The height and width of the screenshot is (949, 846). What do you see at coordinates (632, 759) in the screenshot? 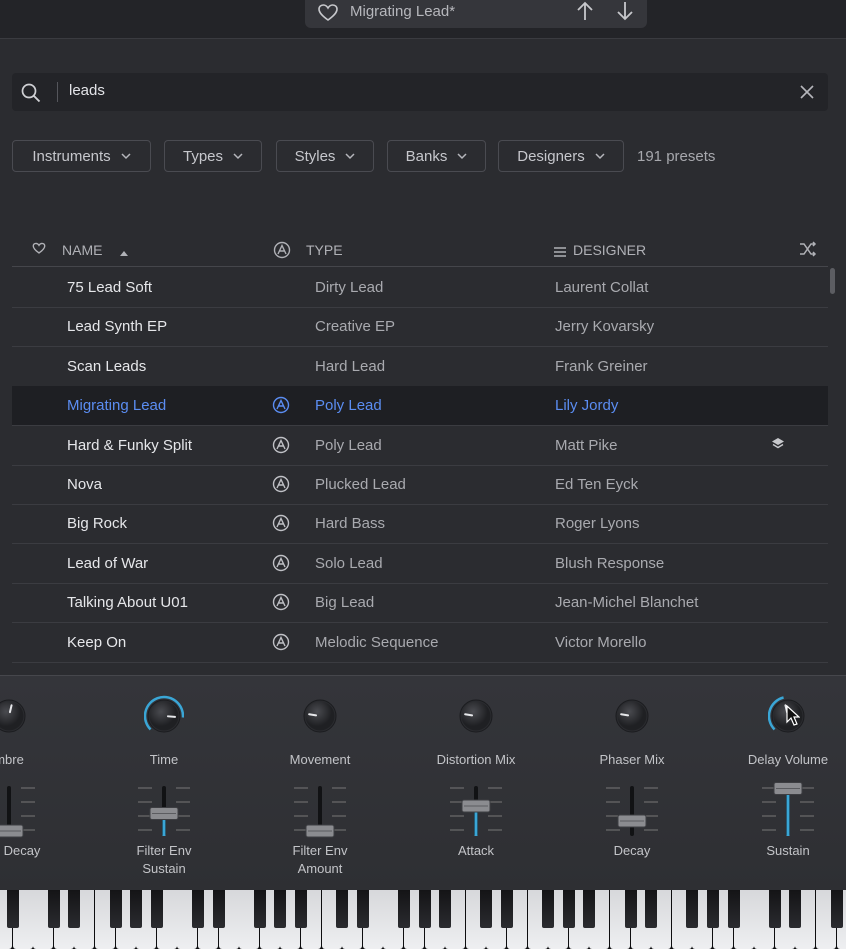
I see `knob-label: Phaser Mix` at bounding box center [632, 759].